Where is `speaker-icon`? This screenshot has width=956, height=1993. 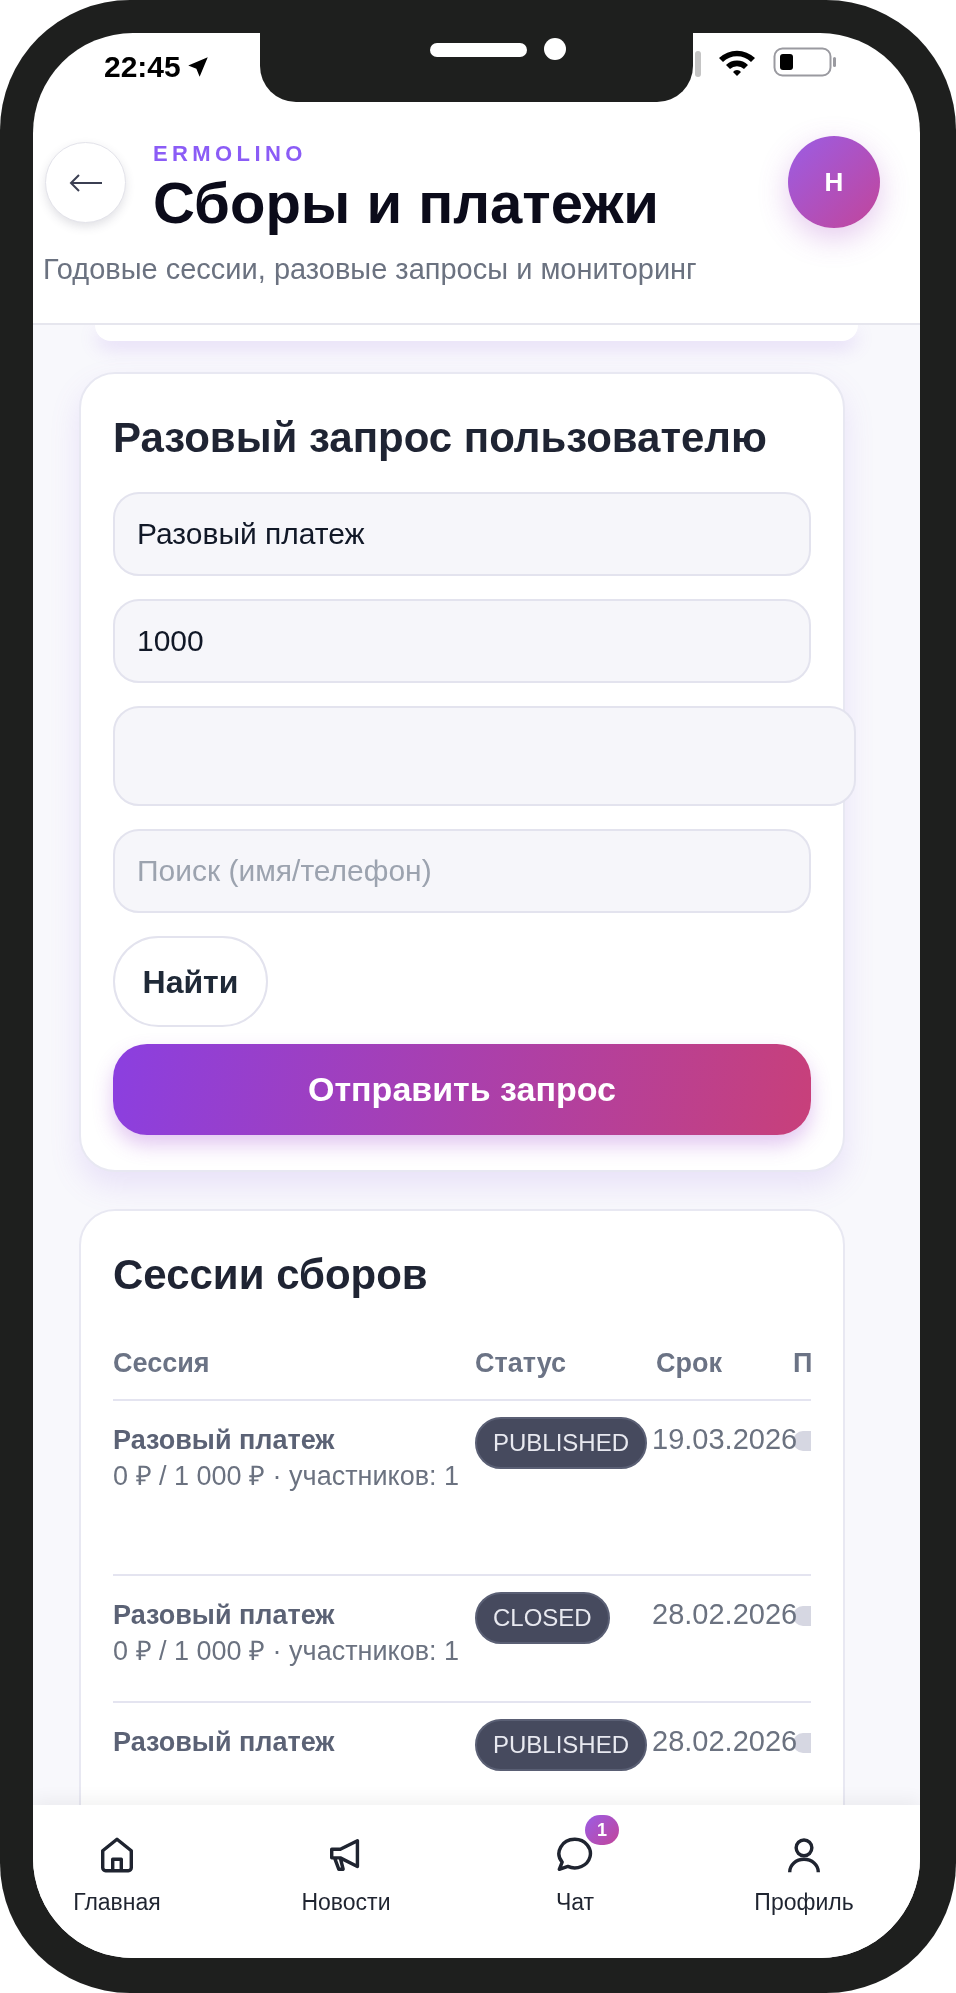
speaker-icon is located at coordinates (478, 50).